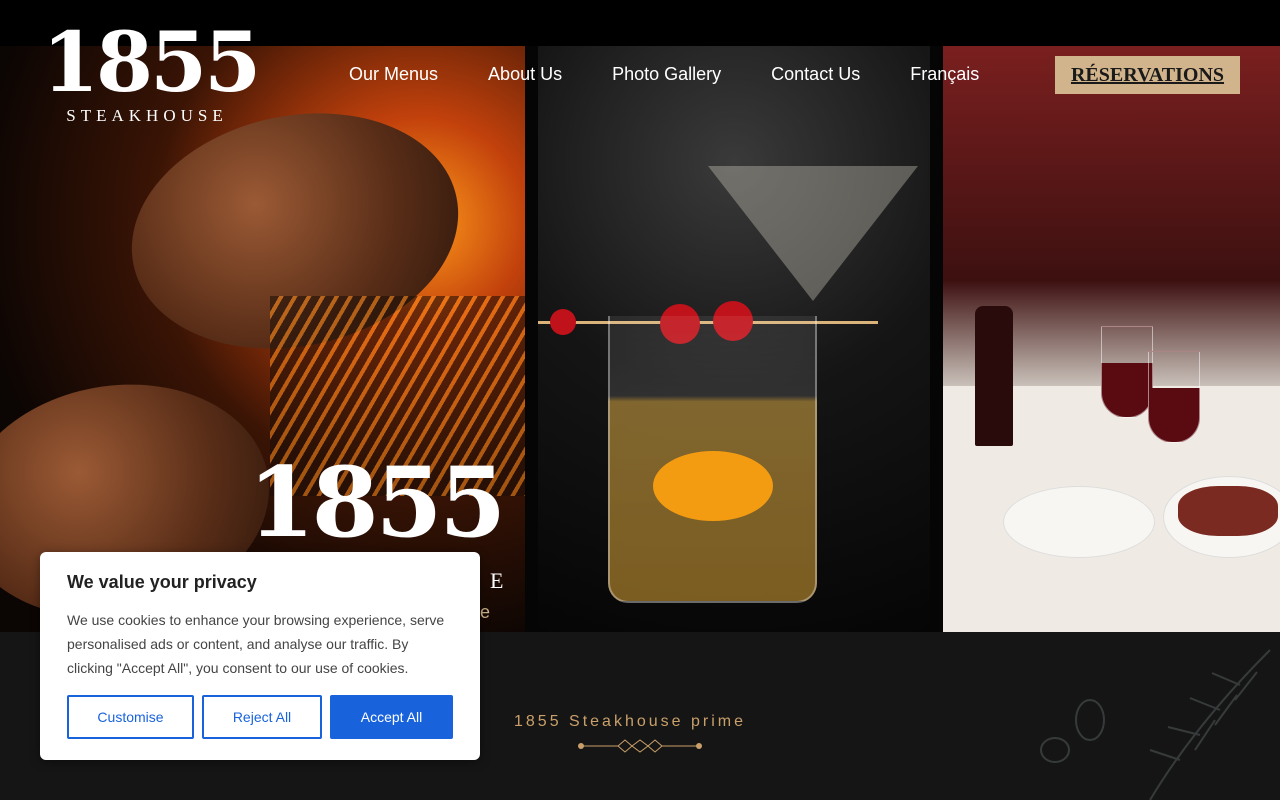 This screenshot has width=1280, height=800. Describe the element at coordinates (813, 233) in the screenshot. I see `martini-glass-shape` at that location.